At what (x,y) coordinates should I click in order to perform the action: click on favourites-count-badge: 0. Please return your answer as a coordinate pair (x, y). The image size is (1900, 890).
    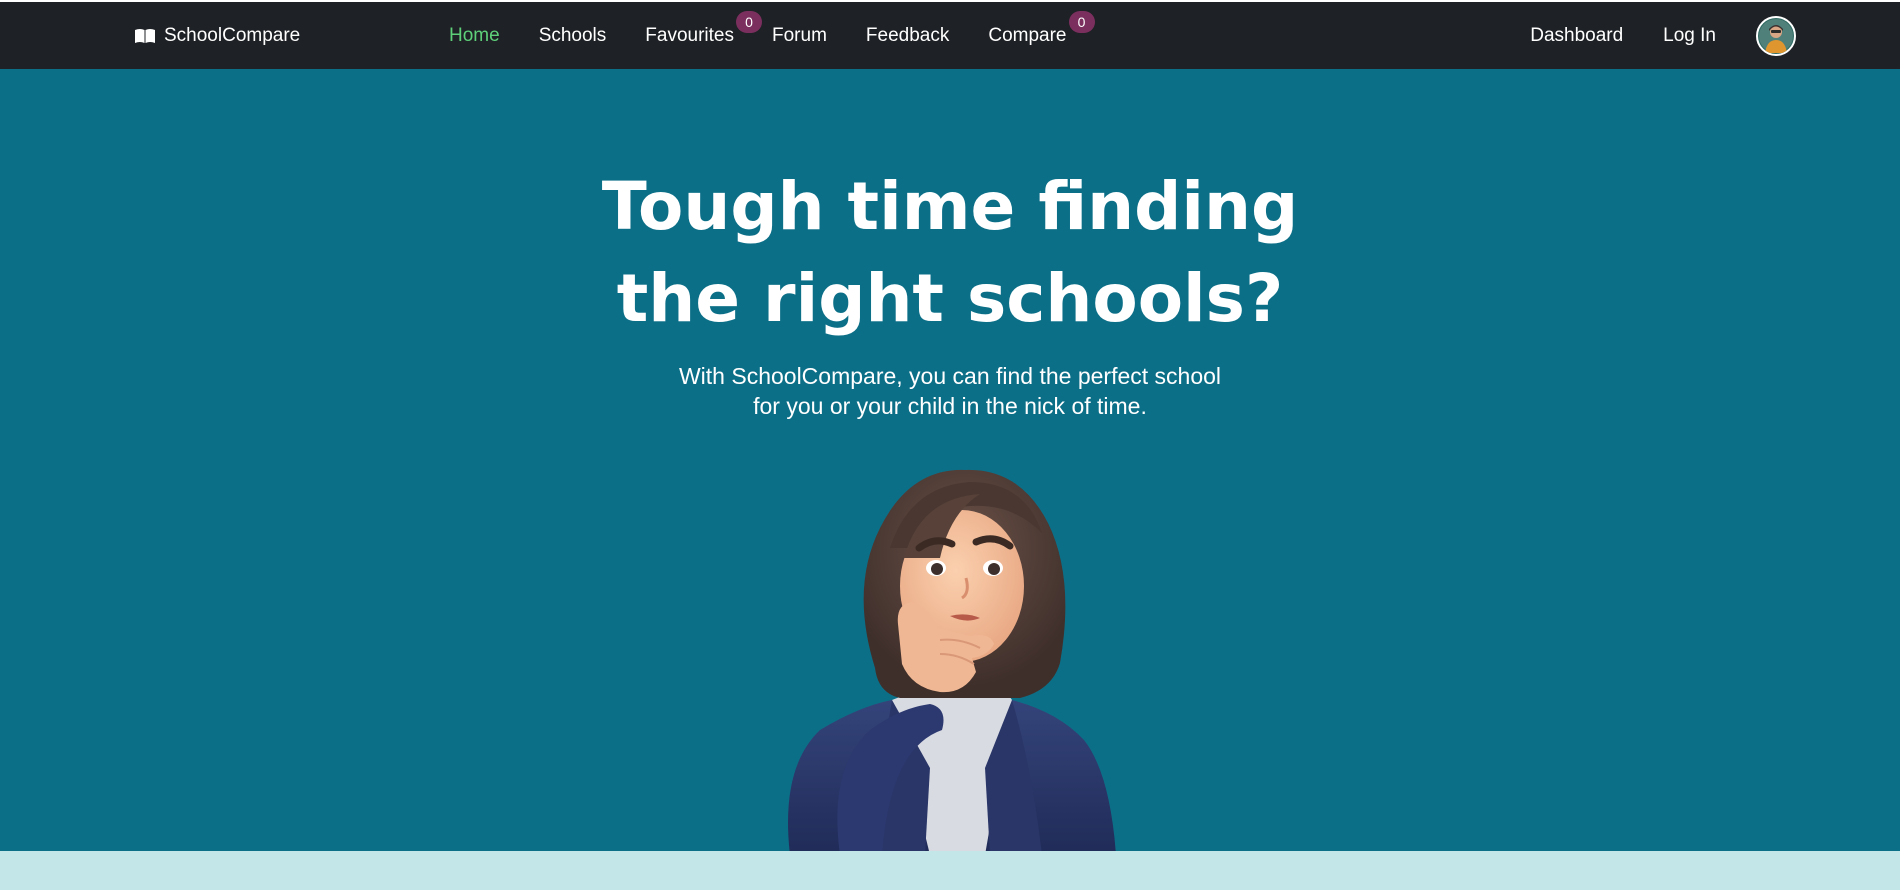
    Looking at the image, I should click on (749, 21).